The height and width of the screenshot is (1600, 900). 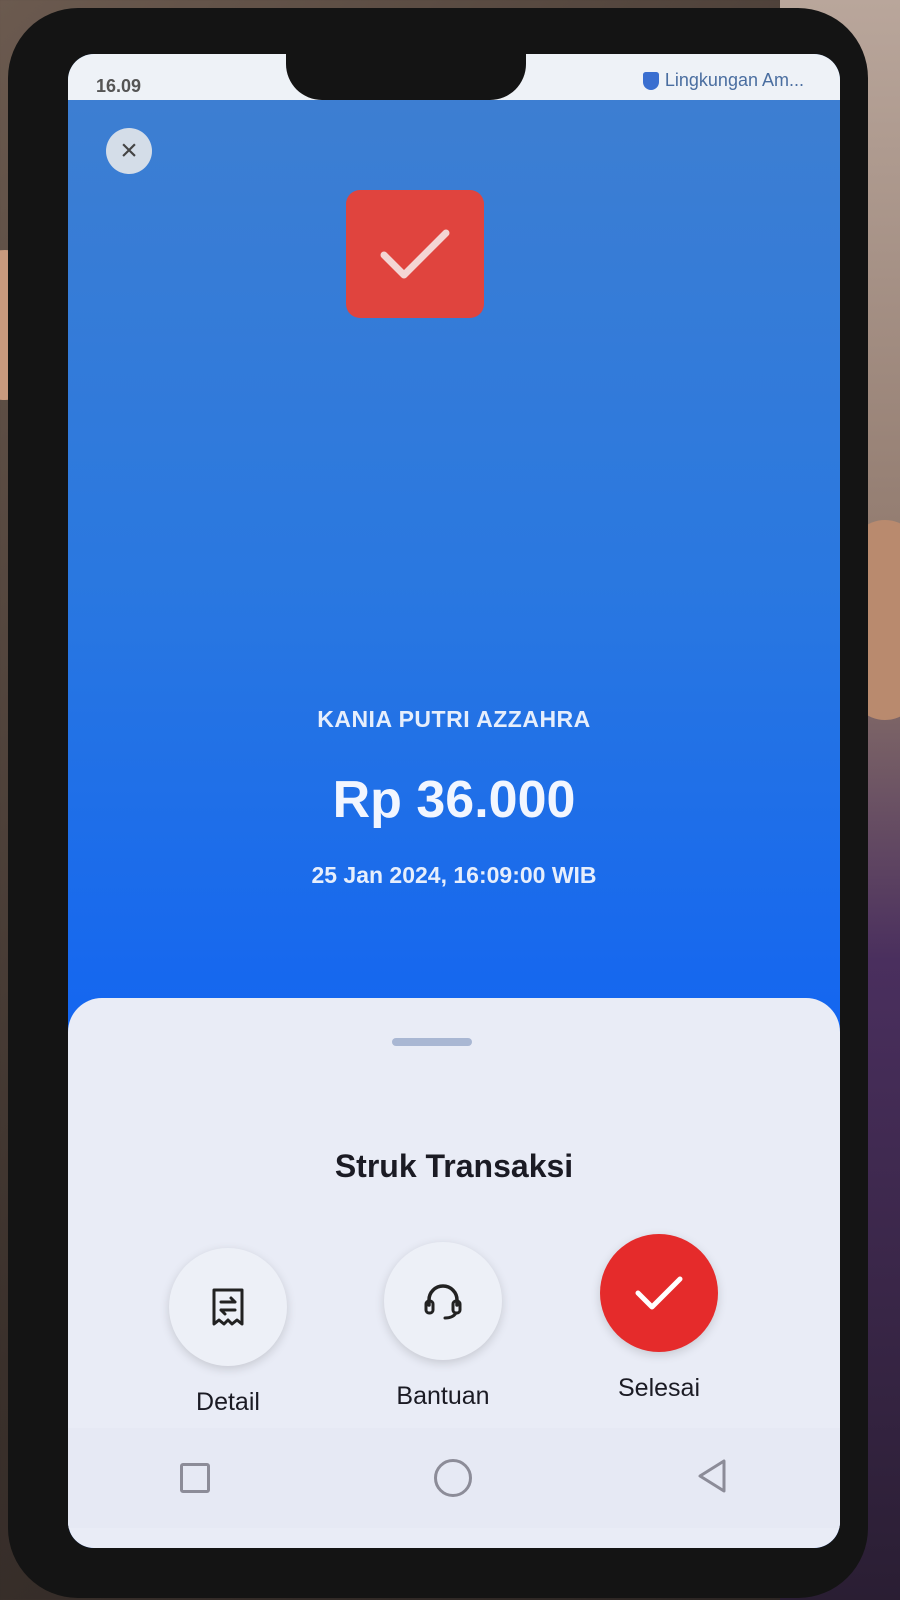 What do you see at coordinates (454, 719) in the screenshot?
I see `recipient-name: KANIA PUTRI AZZAHRA` at bounding box center [454, 719].